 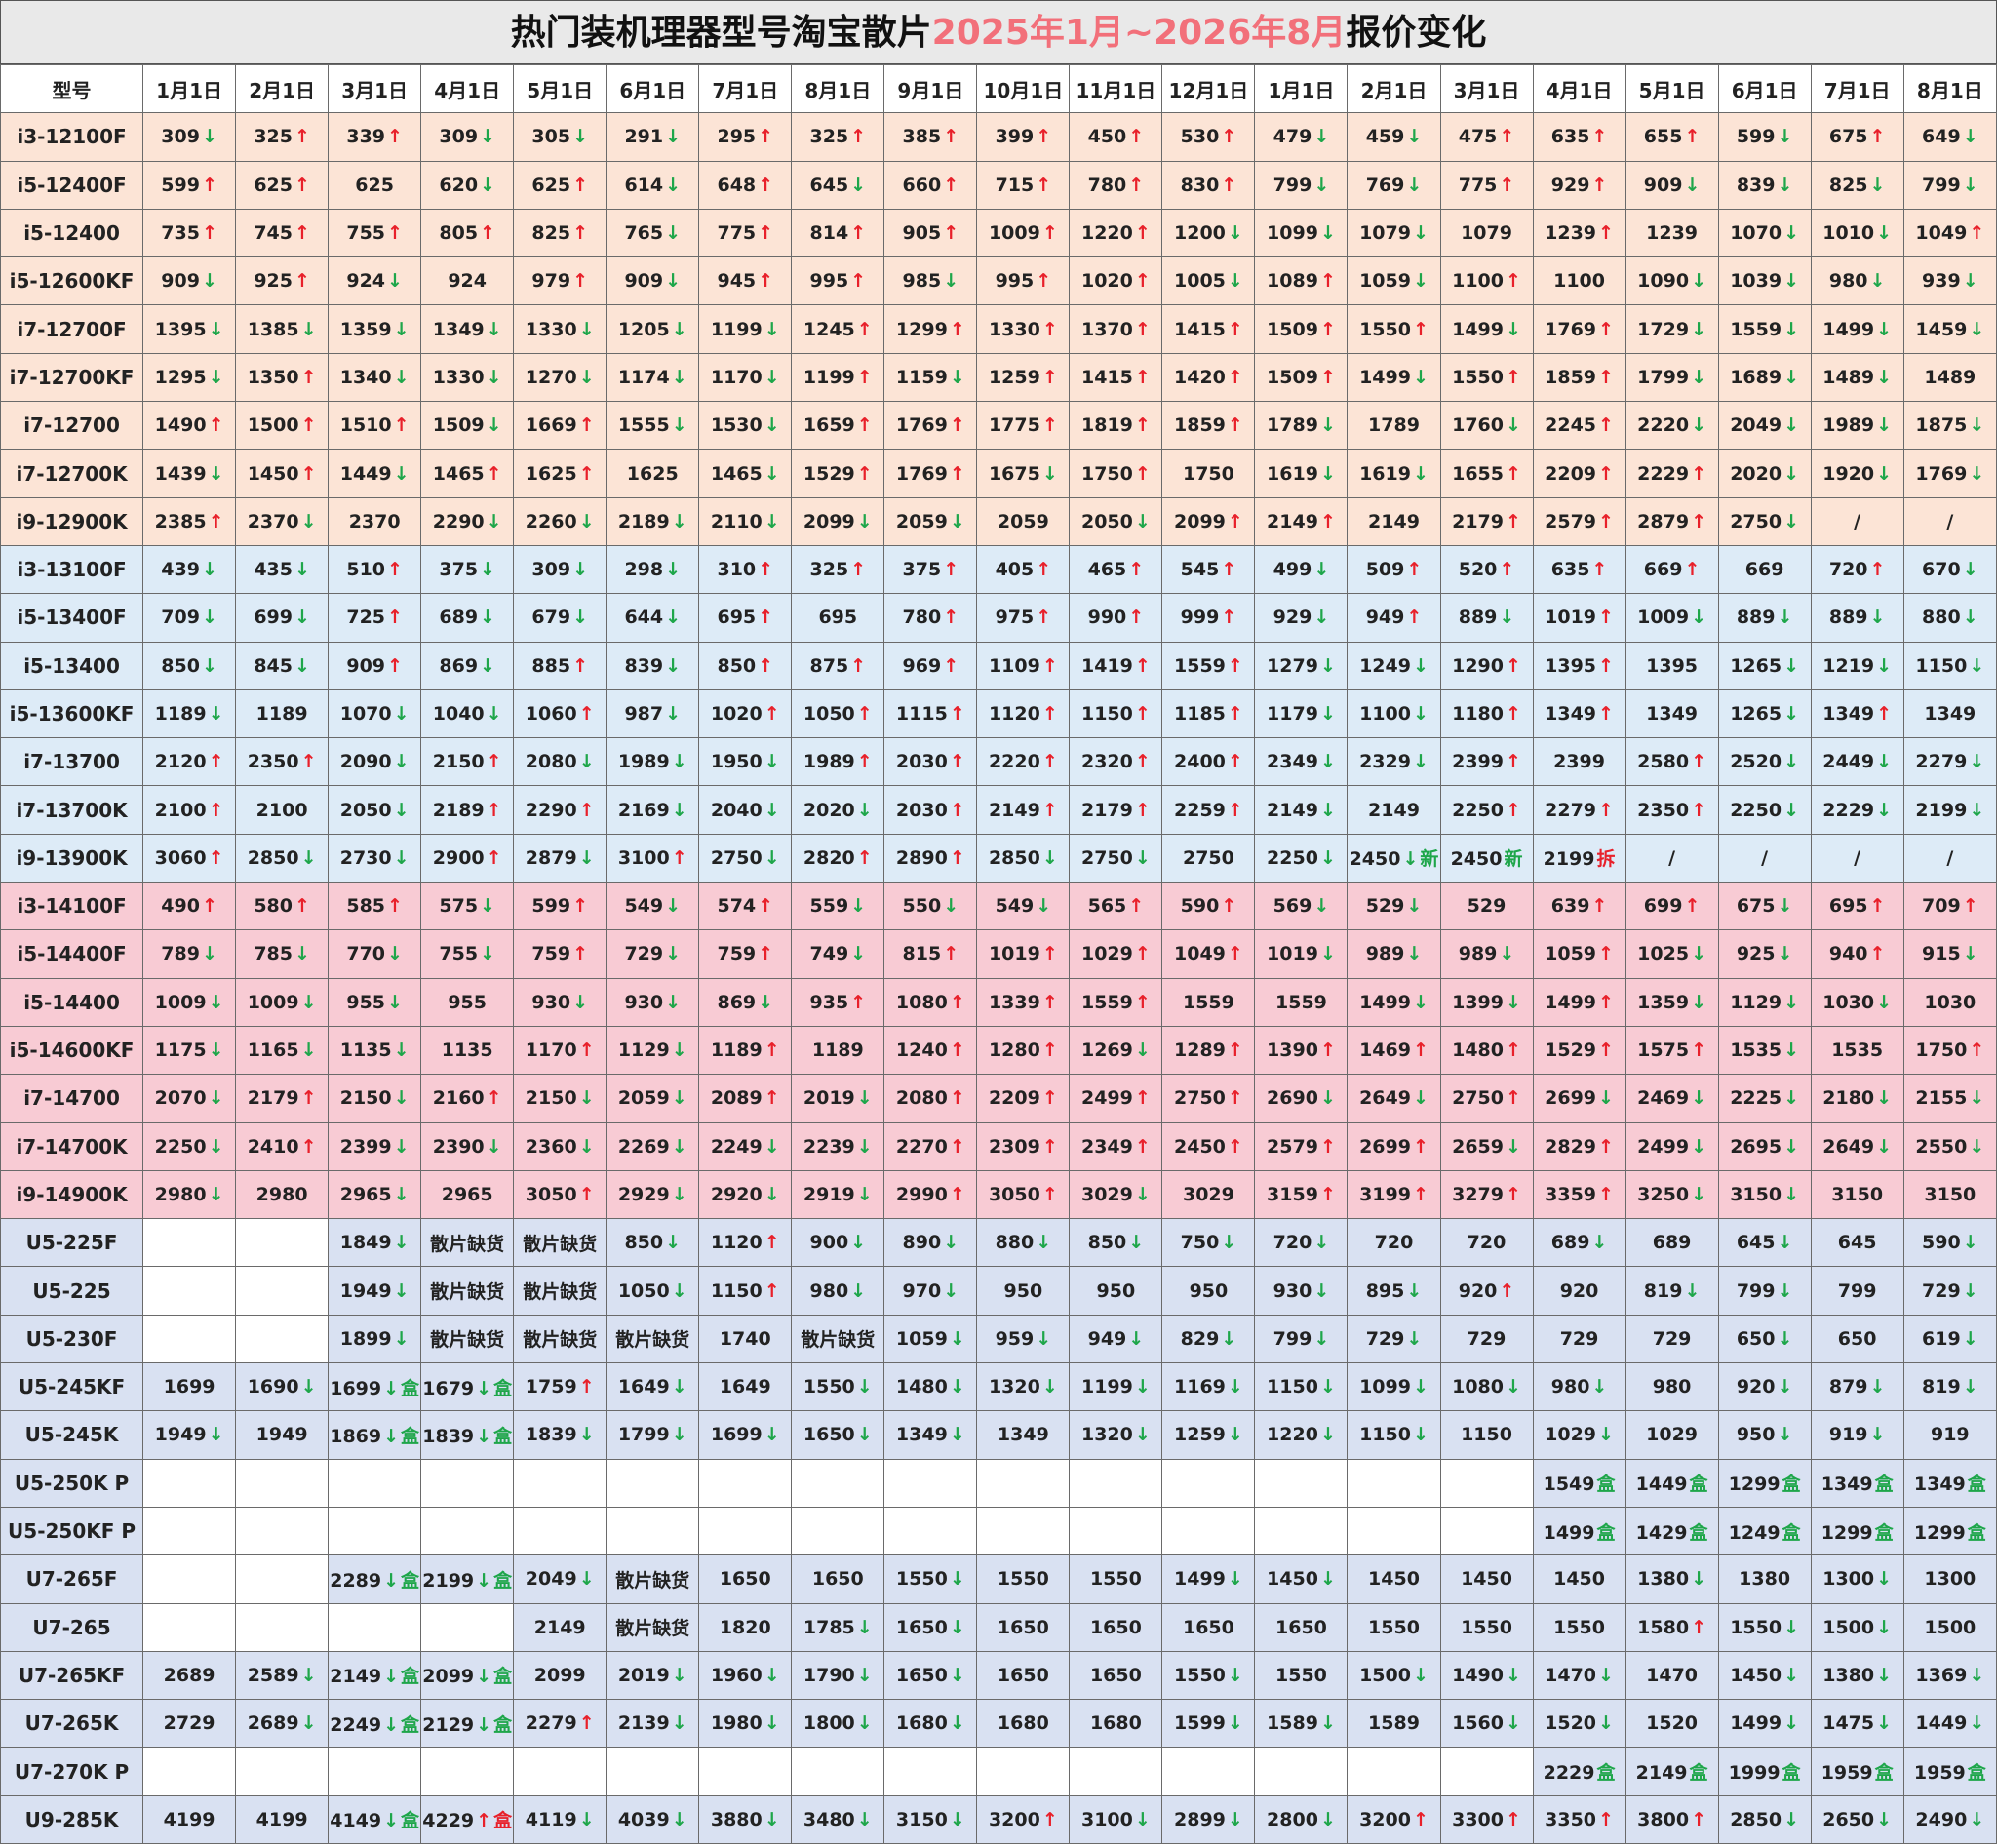 What do you see at coordinates (189, 521) in the screenshot?
I see `price-cell: 2385 ↑` at bounding box center [189, 521].